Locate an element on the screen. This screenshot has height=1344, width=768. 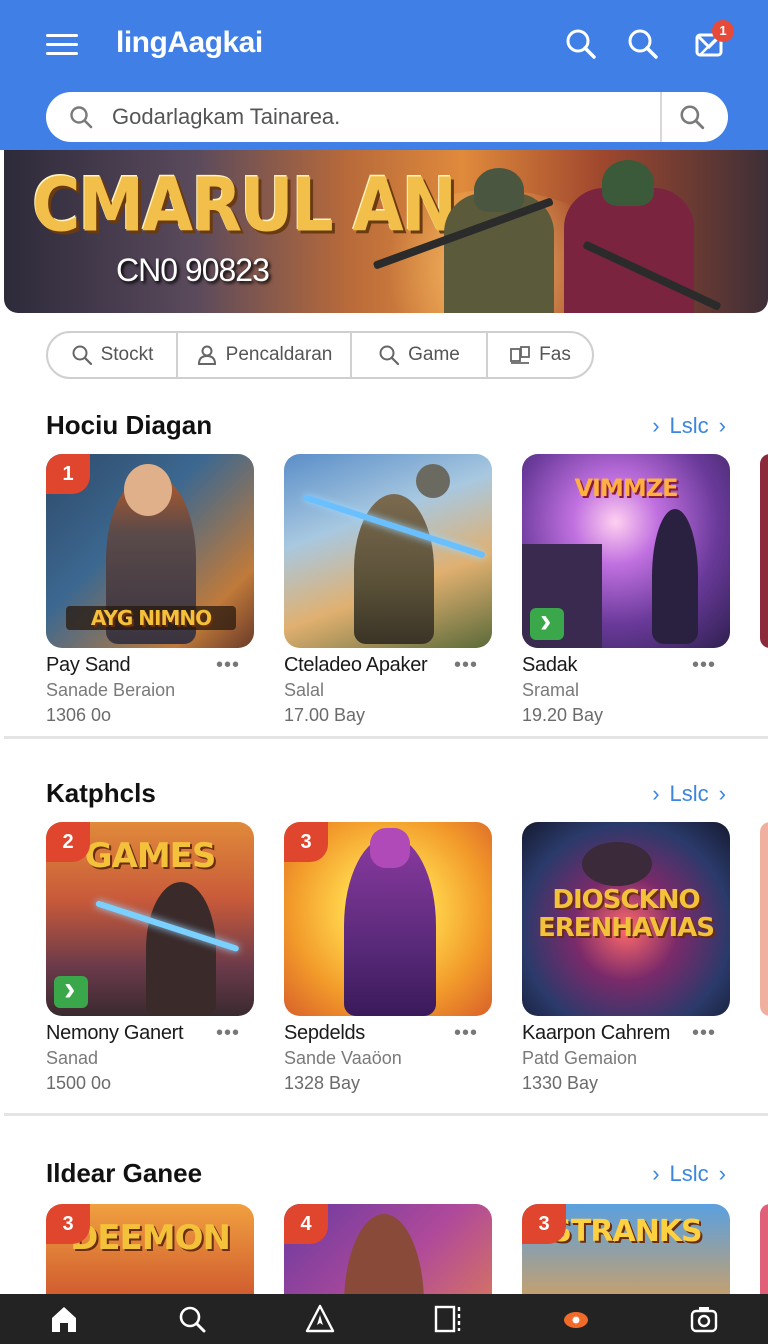
search-input is located at coordinates (402, 117).